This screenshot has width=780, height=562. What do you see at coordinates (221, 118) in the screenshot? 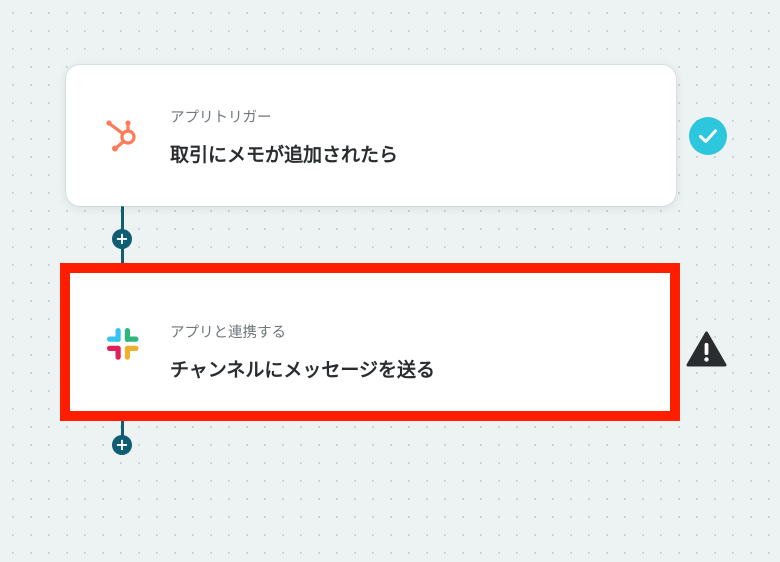
I see `step-type-label: アプリトリガー` at bounding box center [221, 118].